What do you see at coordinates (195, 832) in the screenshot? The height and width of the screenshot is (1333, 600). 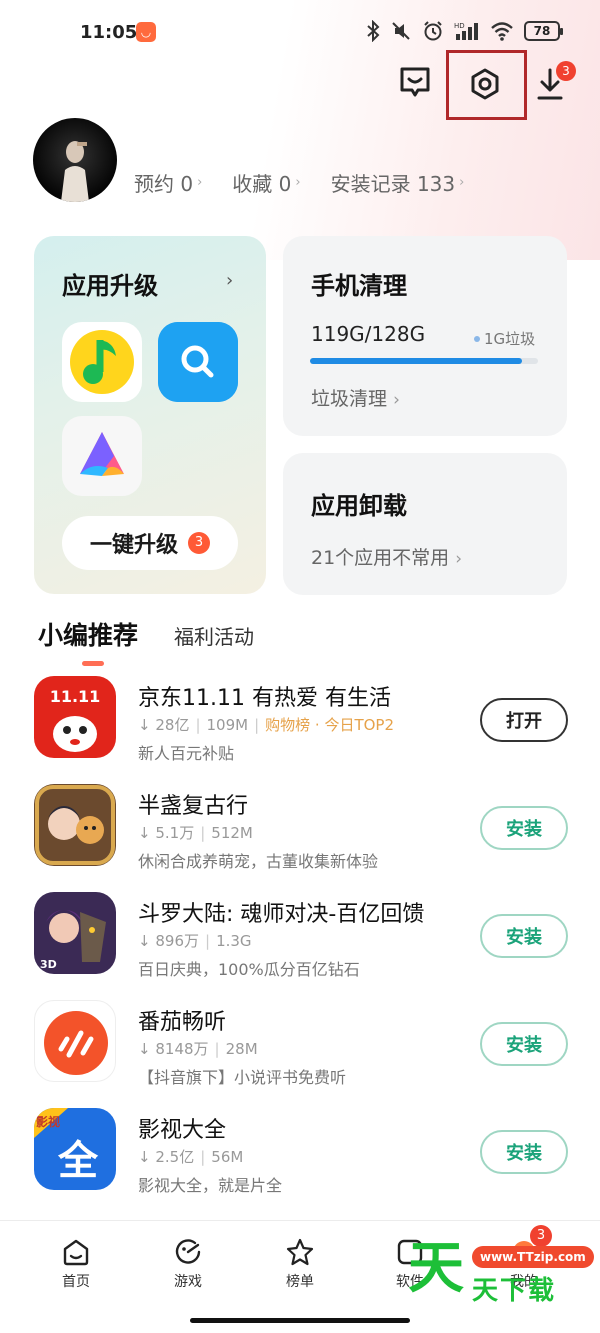 I see `app-meta: ↓ 5.1万 | 512M` at bounding box center [195, 832].